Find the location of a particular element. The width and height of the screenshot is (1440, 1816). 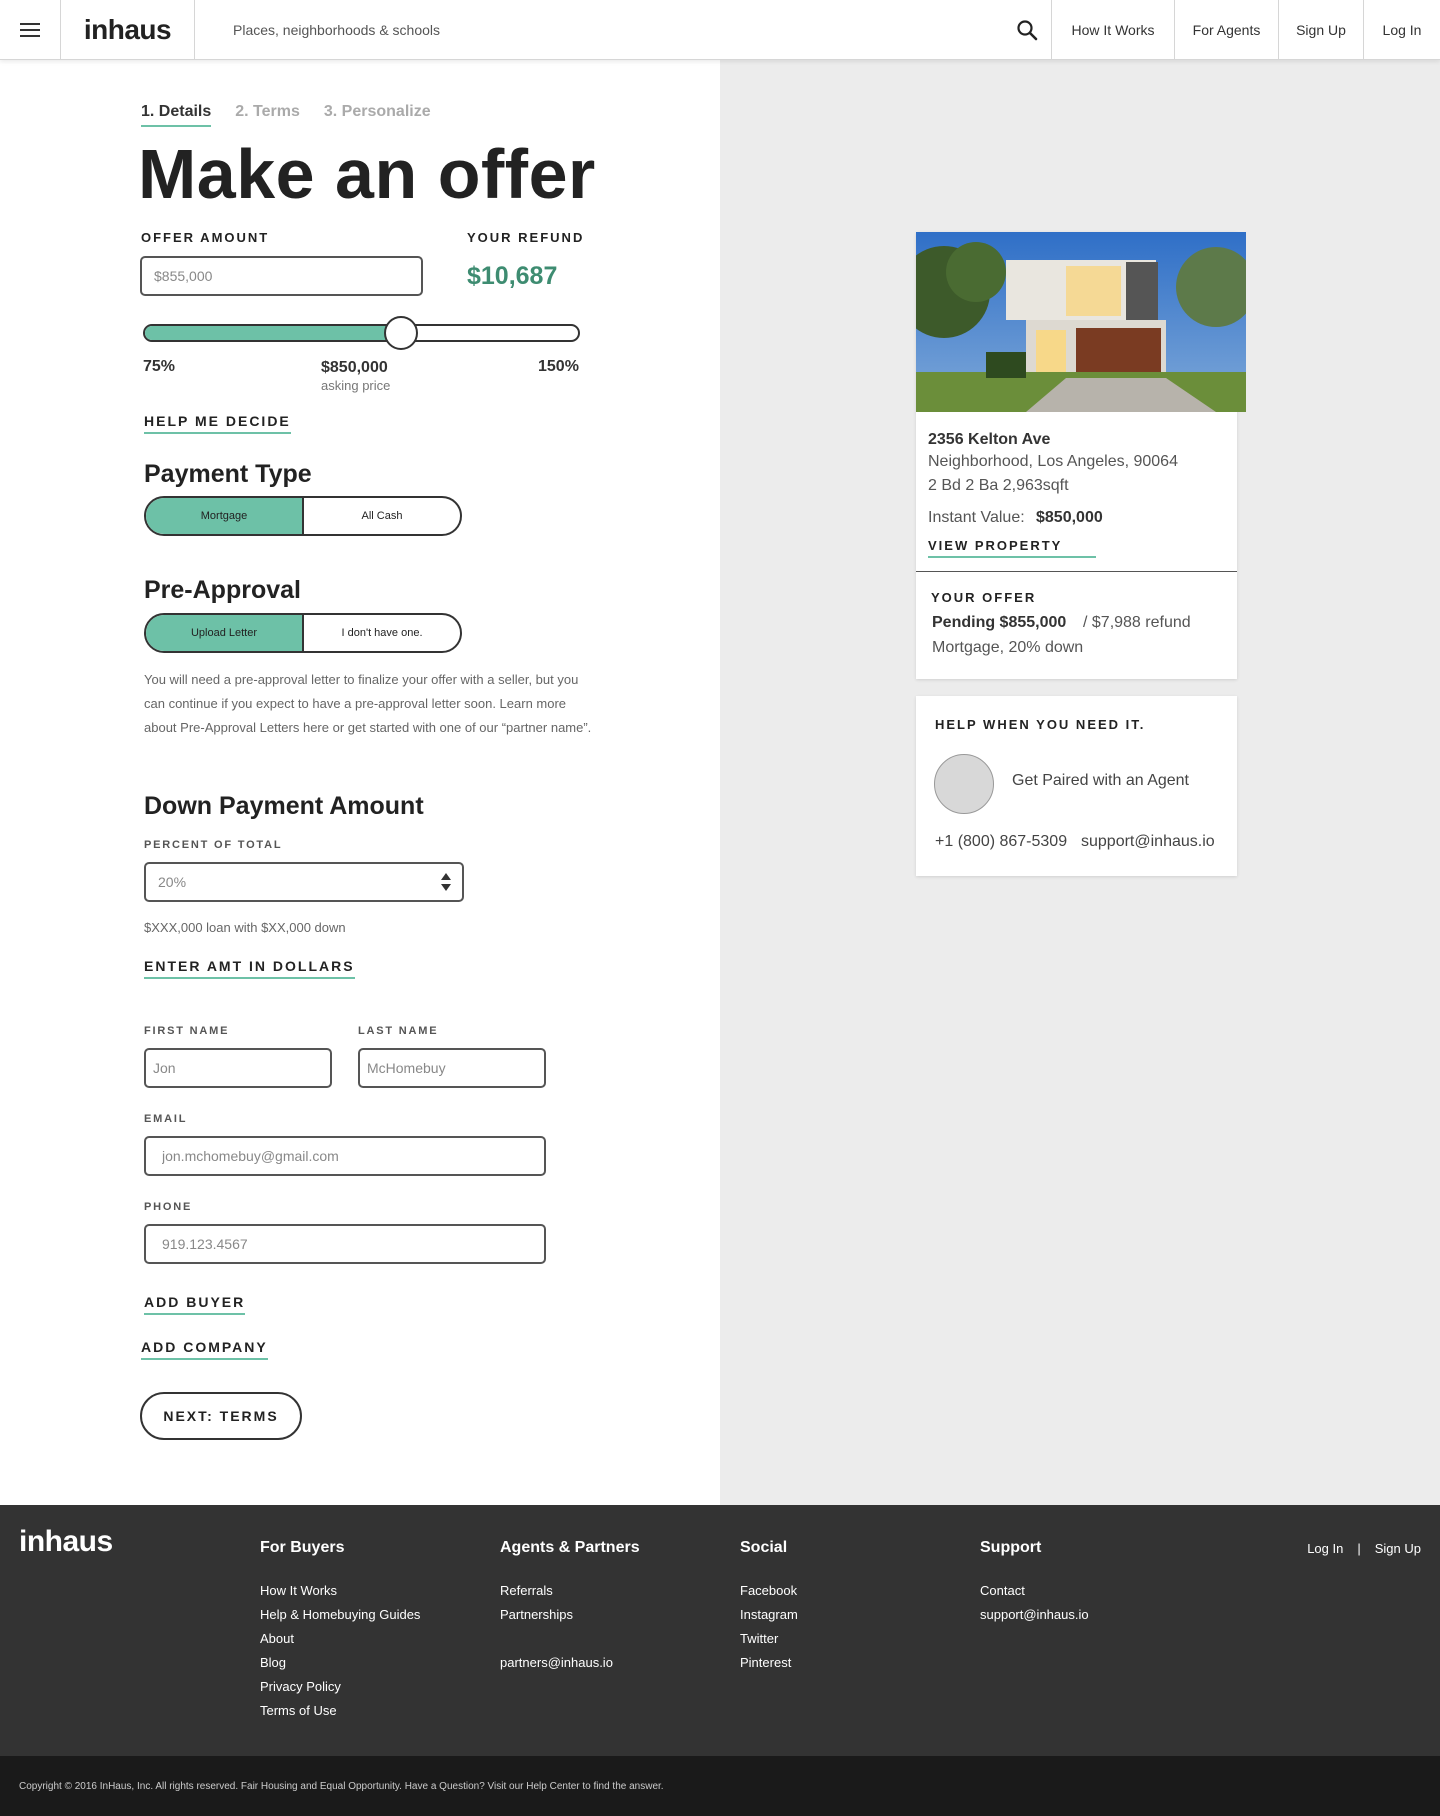

pre-approval-toggle: Upload Letter I don't have one. is located at coordinates (303, 633).